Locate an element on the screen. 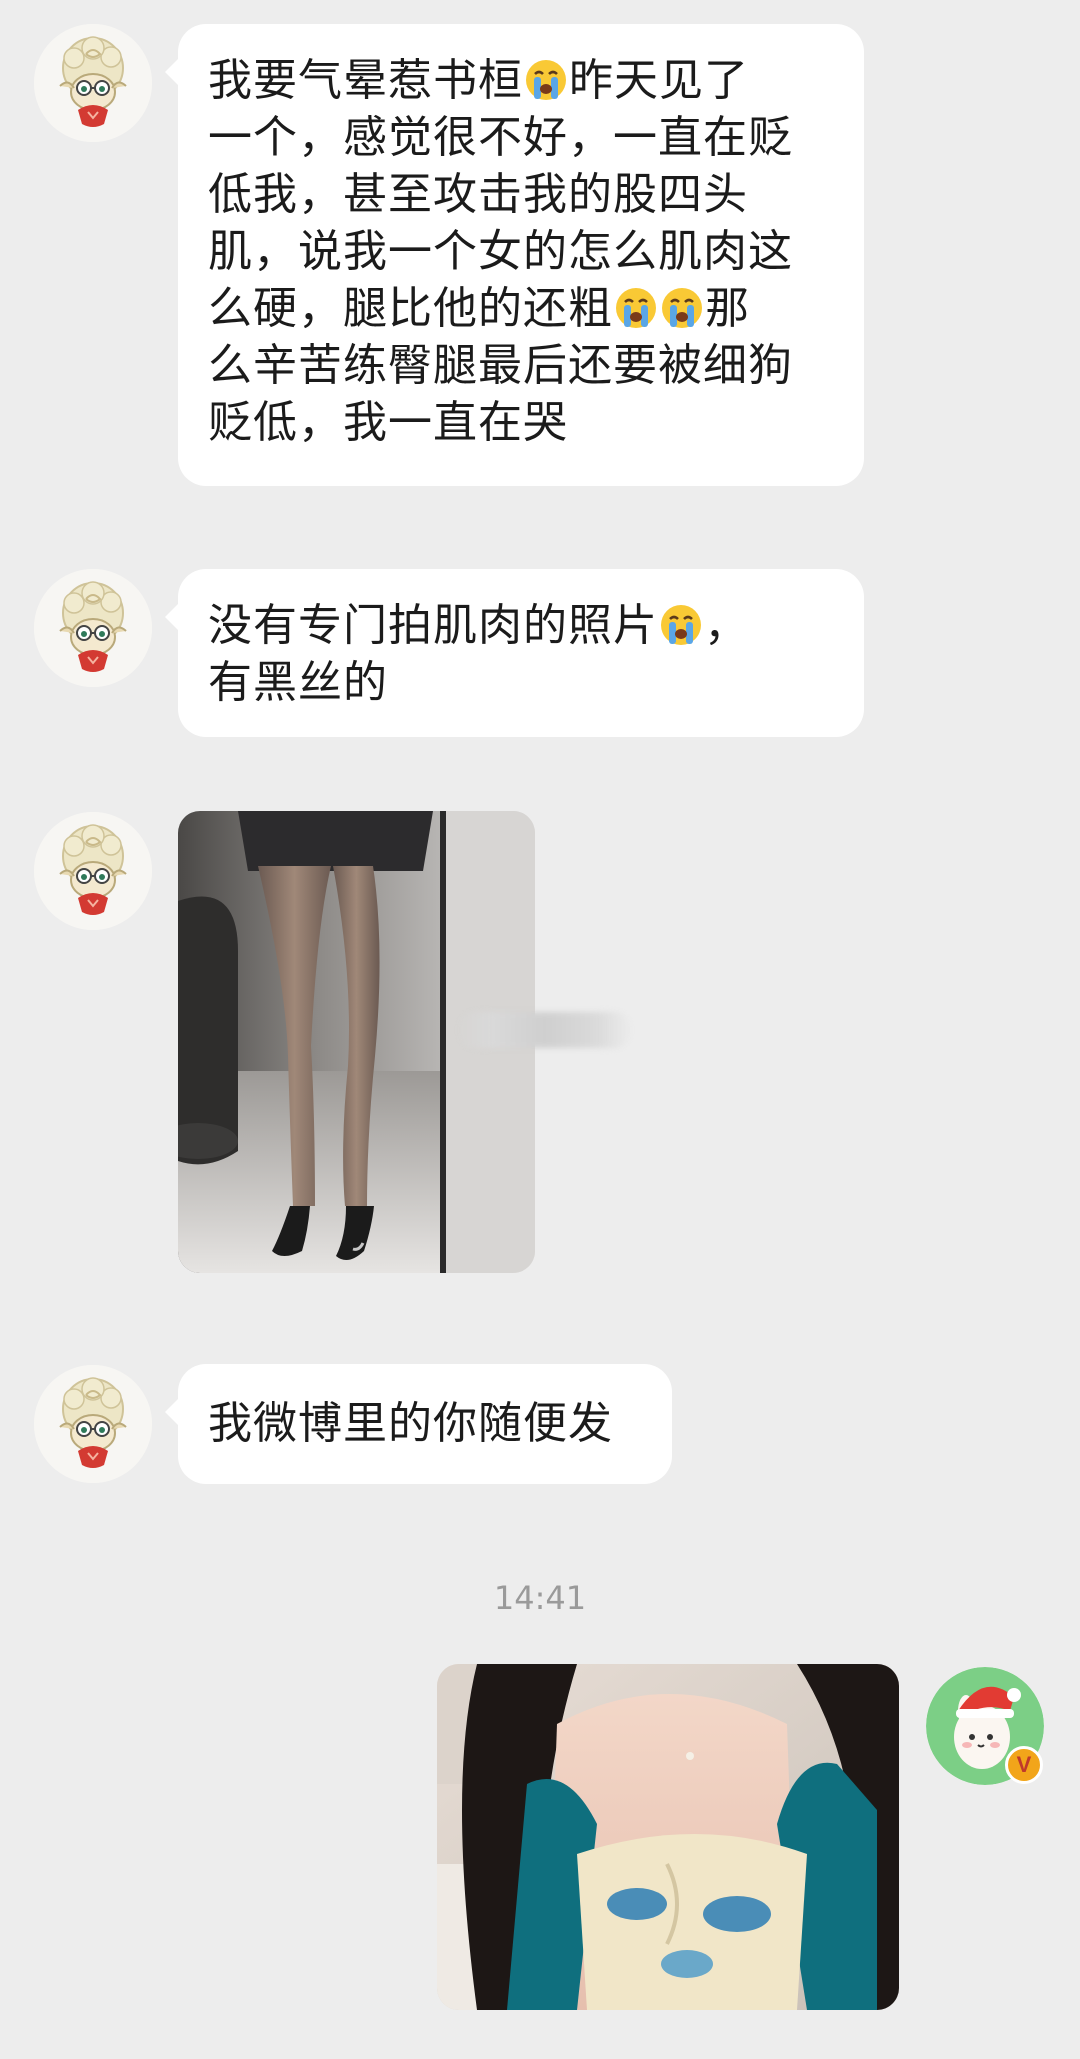  verified-badge-label: V is located at coordinates (1024, 1764).